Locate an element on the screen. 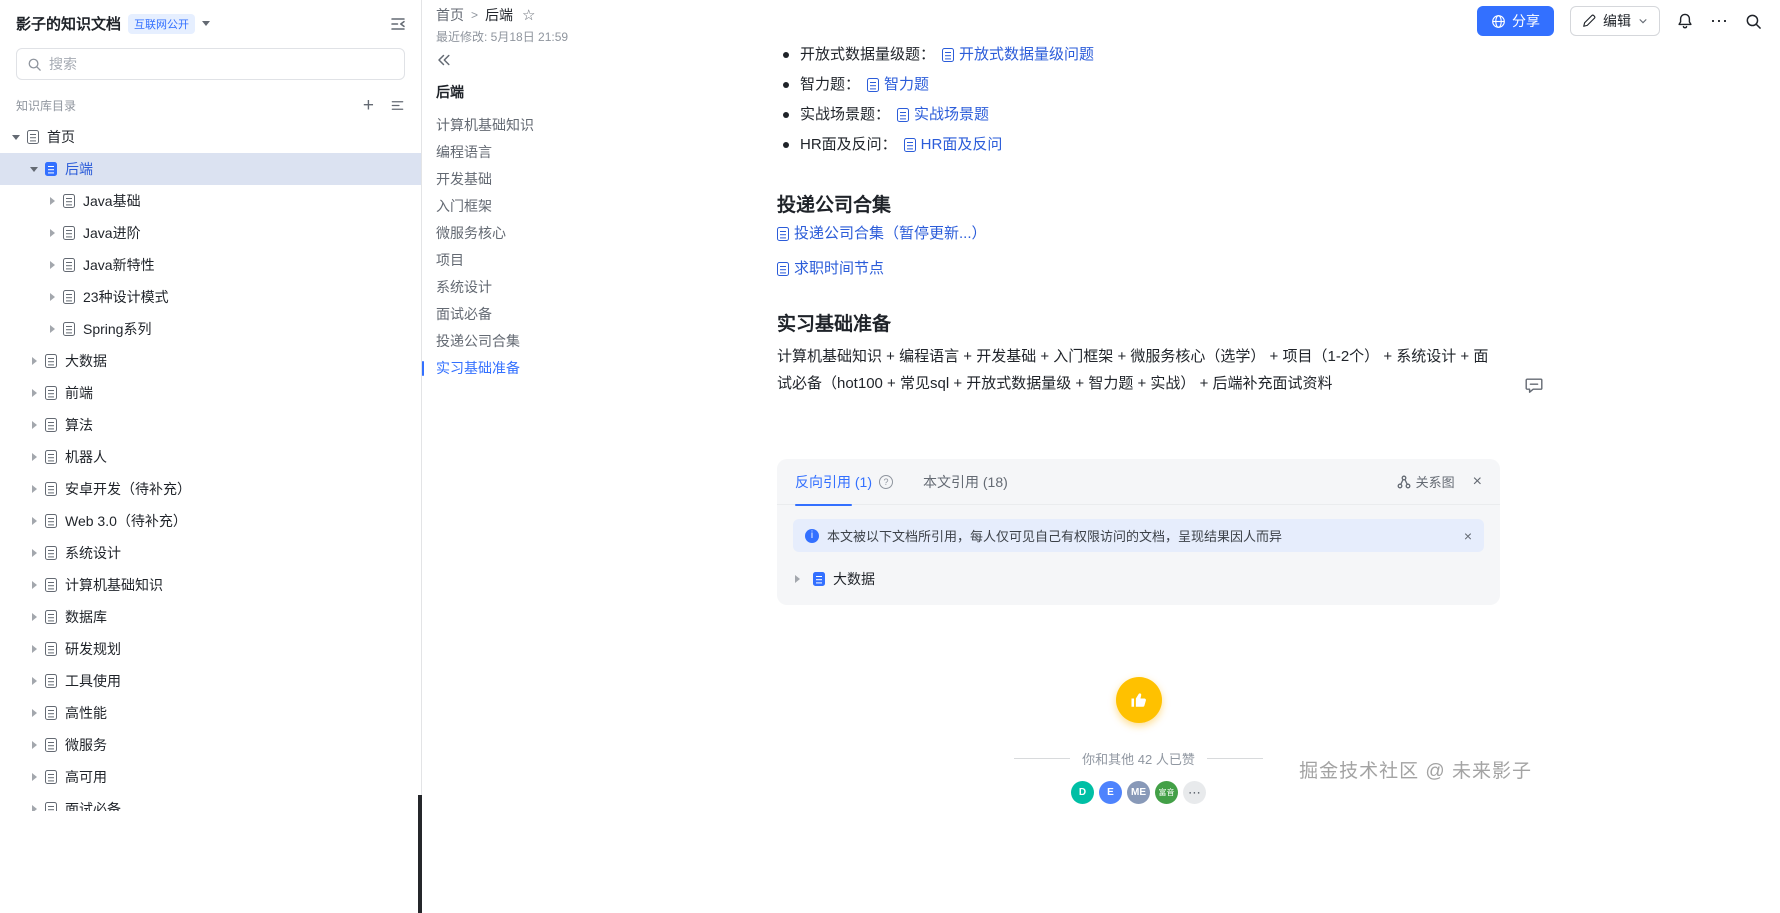  pencil-icon is located at coordinates (1589, 21).